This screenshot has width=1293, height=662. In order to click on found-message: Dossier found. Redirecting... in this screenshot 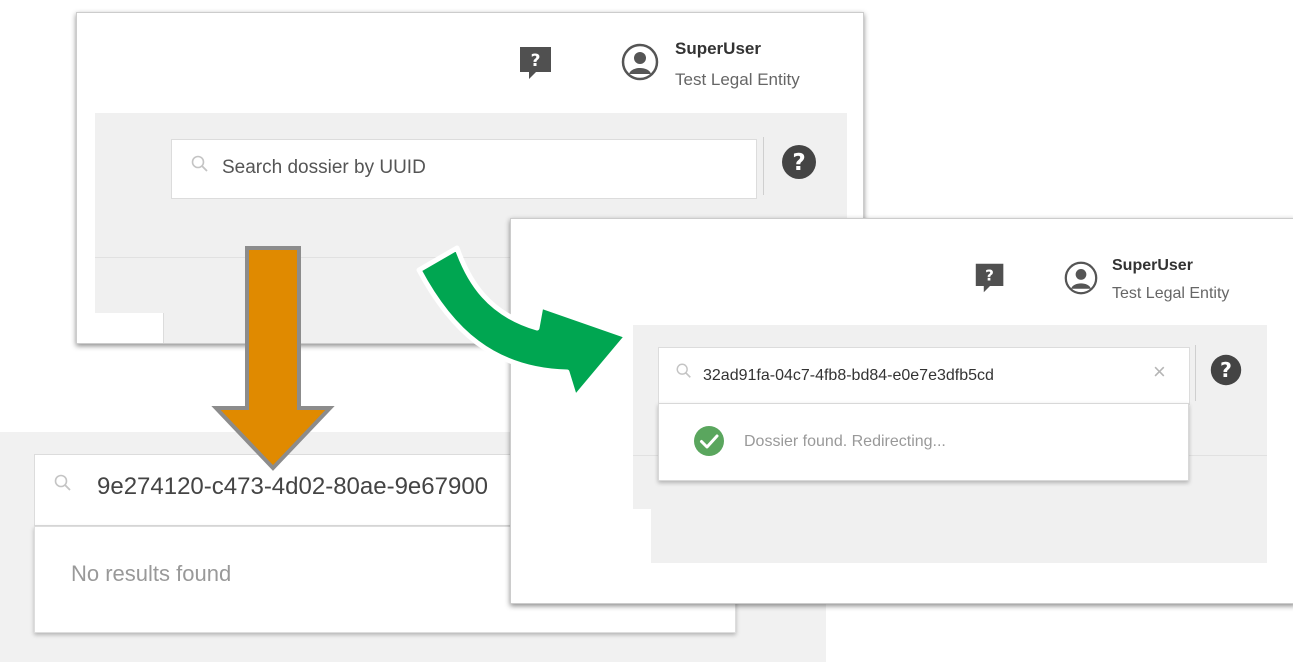, I will do `click(845, 441)`.